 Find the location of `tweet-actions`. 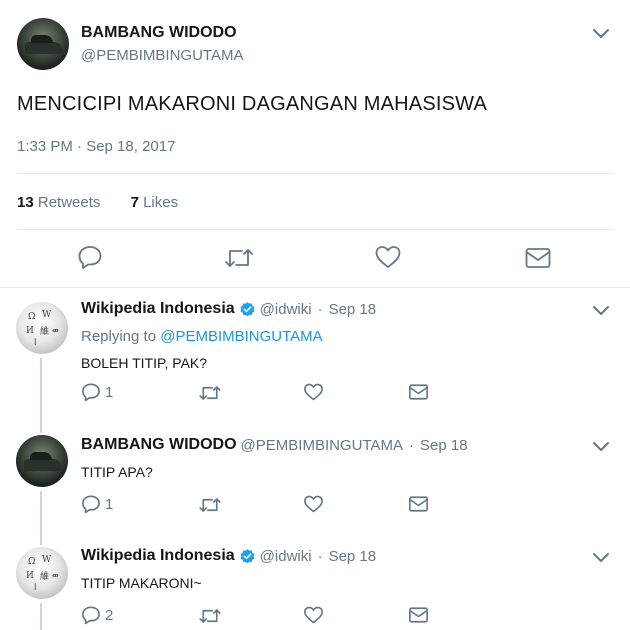

tweet-actions is located at coordinates (315, 258).